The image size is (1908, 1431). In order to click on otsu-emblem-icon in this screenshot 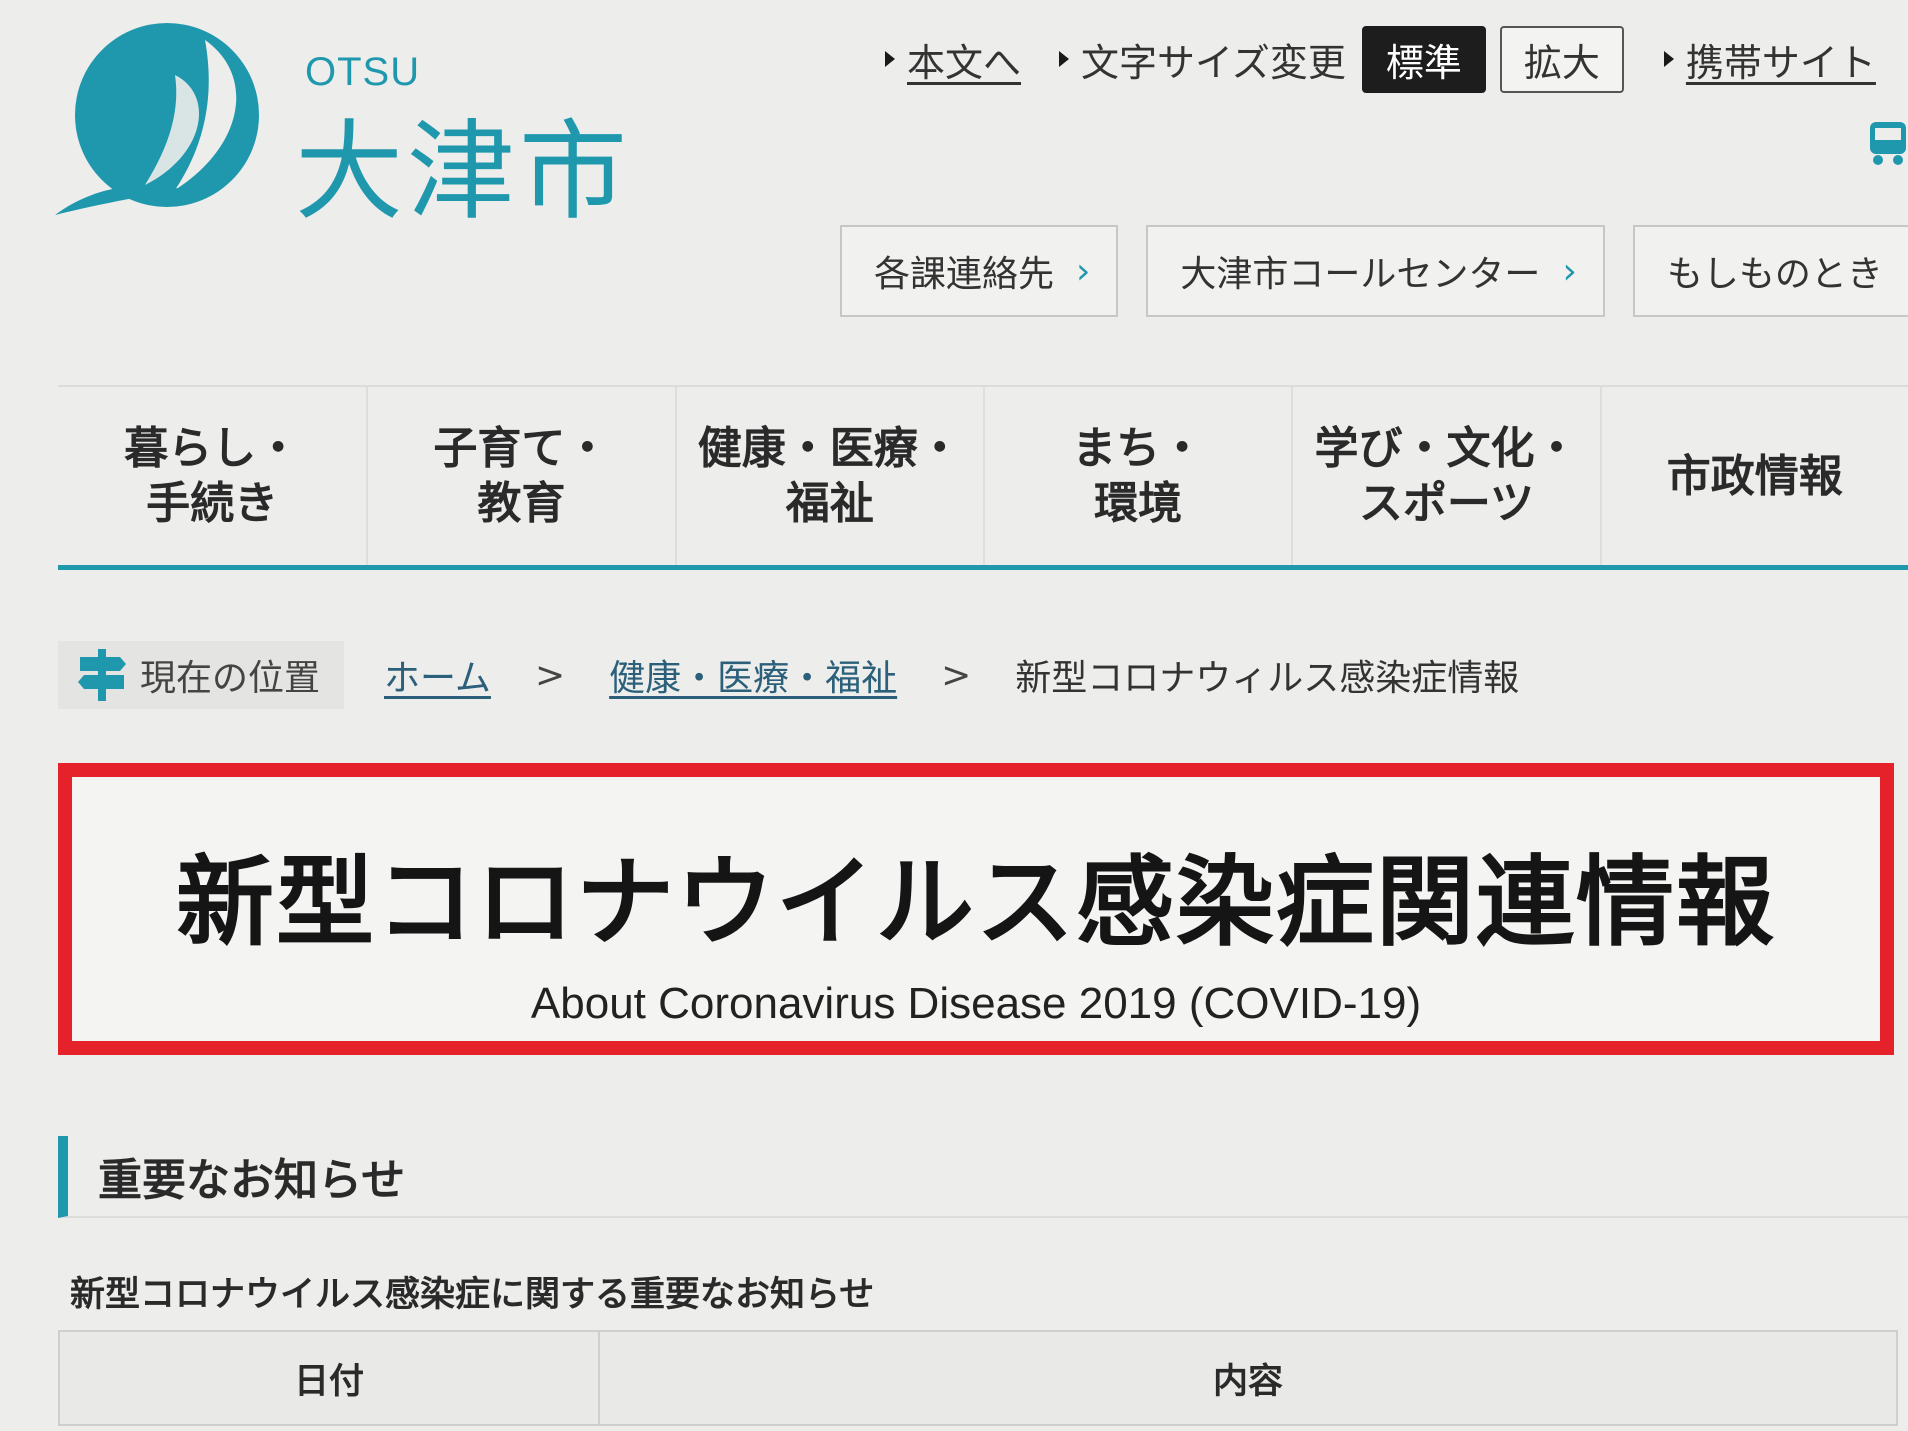, I will do `click(157, 119)`.